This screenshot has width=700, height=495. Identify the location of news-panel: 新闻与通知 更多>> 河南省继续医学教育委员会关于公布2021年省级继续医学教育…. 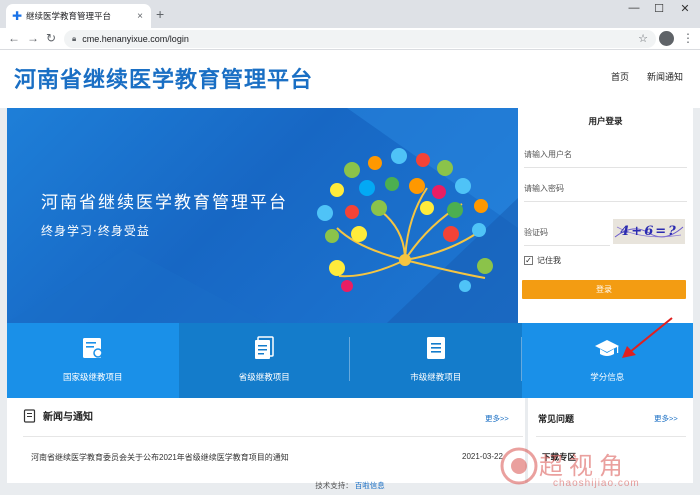
(266, 440).